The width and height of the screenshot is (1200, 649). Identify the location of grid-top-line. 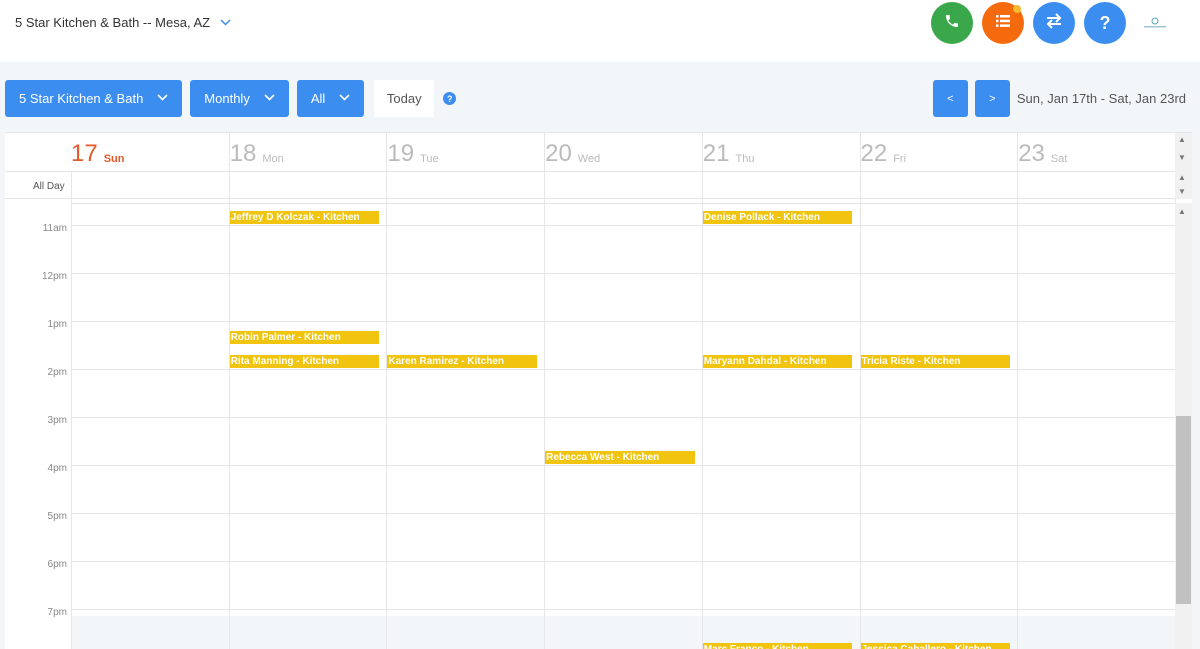
(623, 203).